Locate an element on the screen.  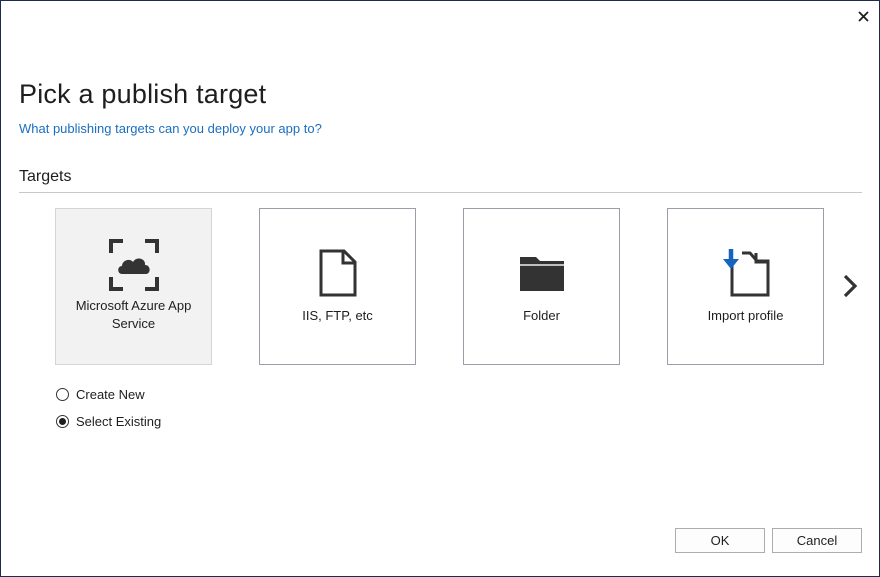
radio-label: Select Existing is located at coordinates (119, 421).